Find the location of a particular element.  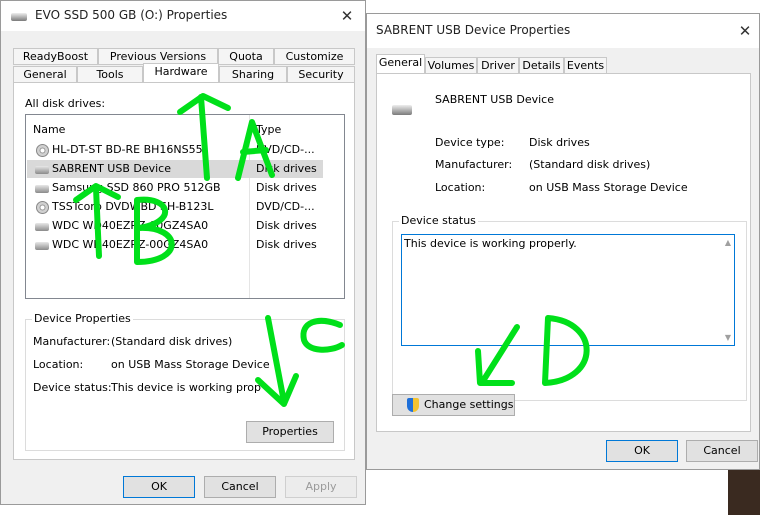

desktop-background is located at coordinates (744, 492).